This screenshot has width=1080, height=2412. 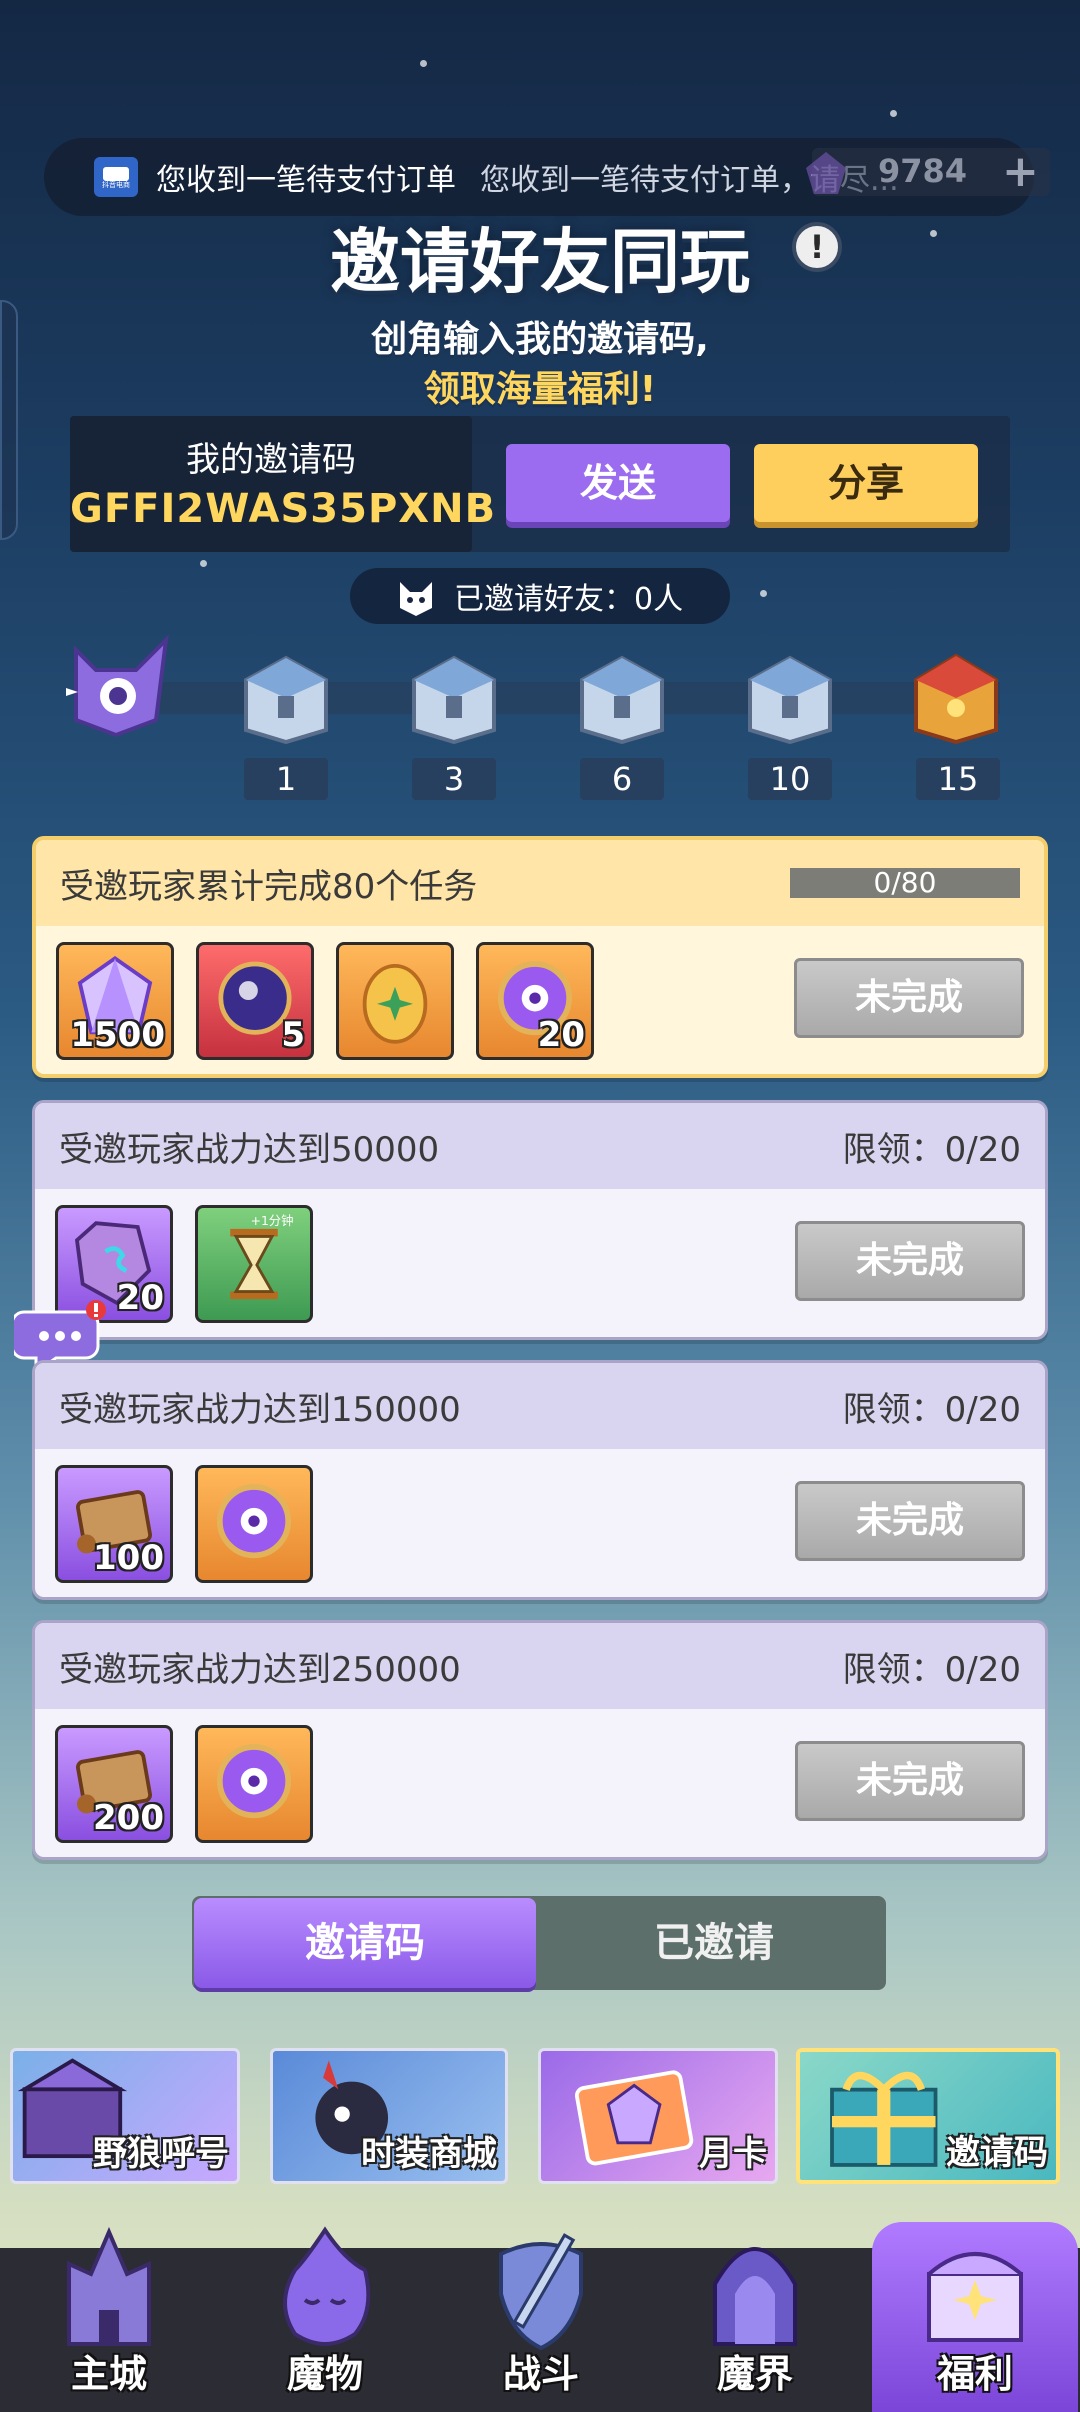 What do you see at coordinates (658, 2116) in the screenshot?
I see `banner-monthly-card: 月卡` at bounding box center [658, 2116].